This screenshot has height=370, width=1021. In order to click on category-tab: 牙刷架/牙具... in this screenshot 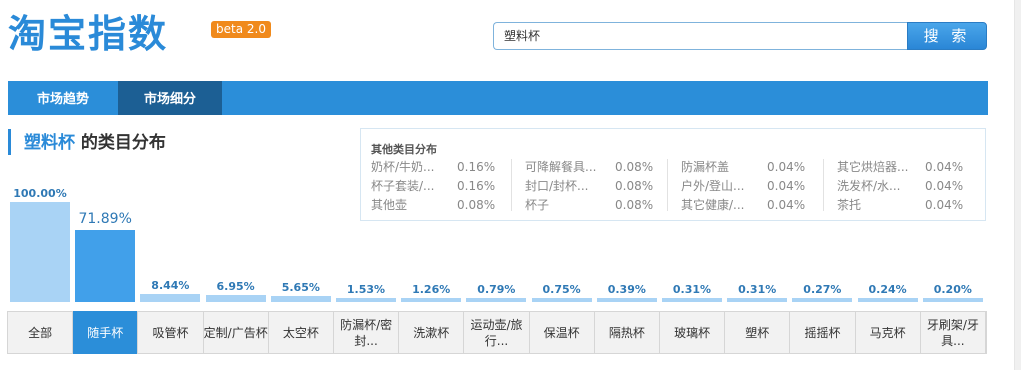, I will do `click(953, 332)`.